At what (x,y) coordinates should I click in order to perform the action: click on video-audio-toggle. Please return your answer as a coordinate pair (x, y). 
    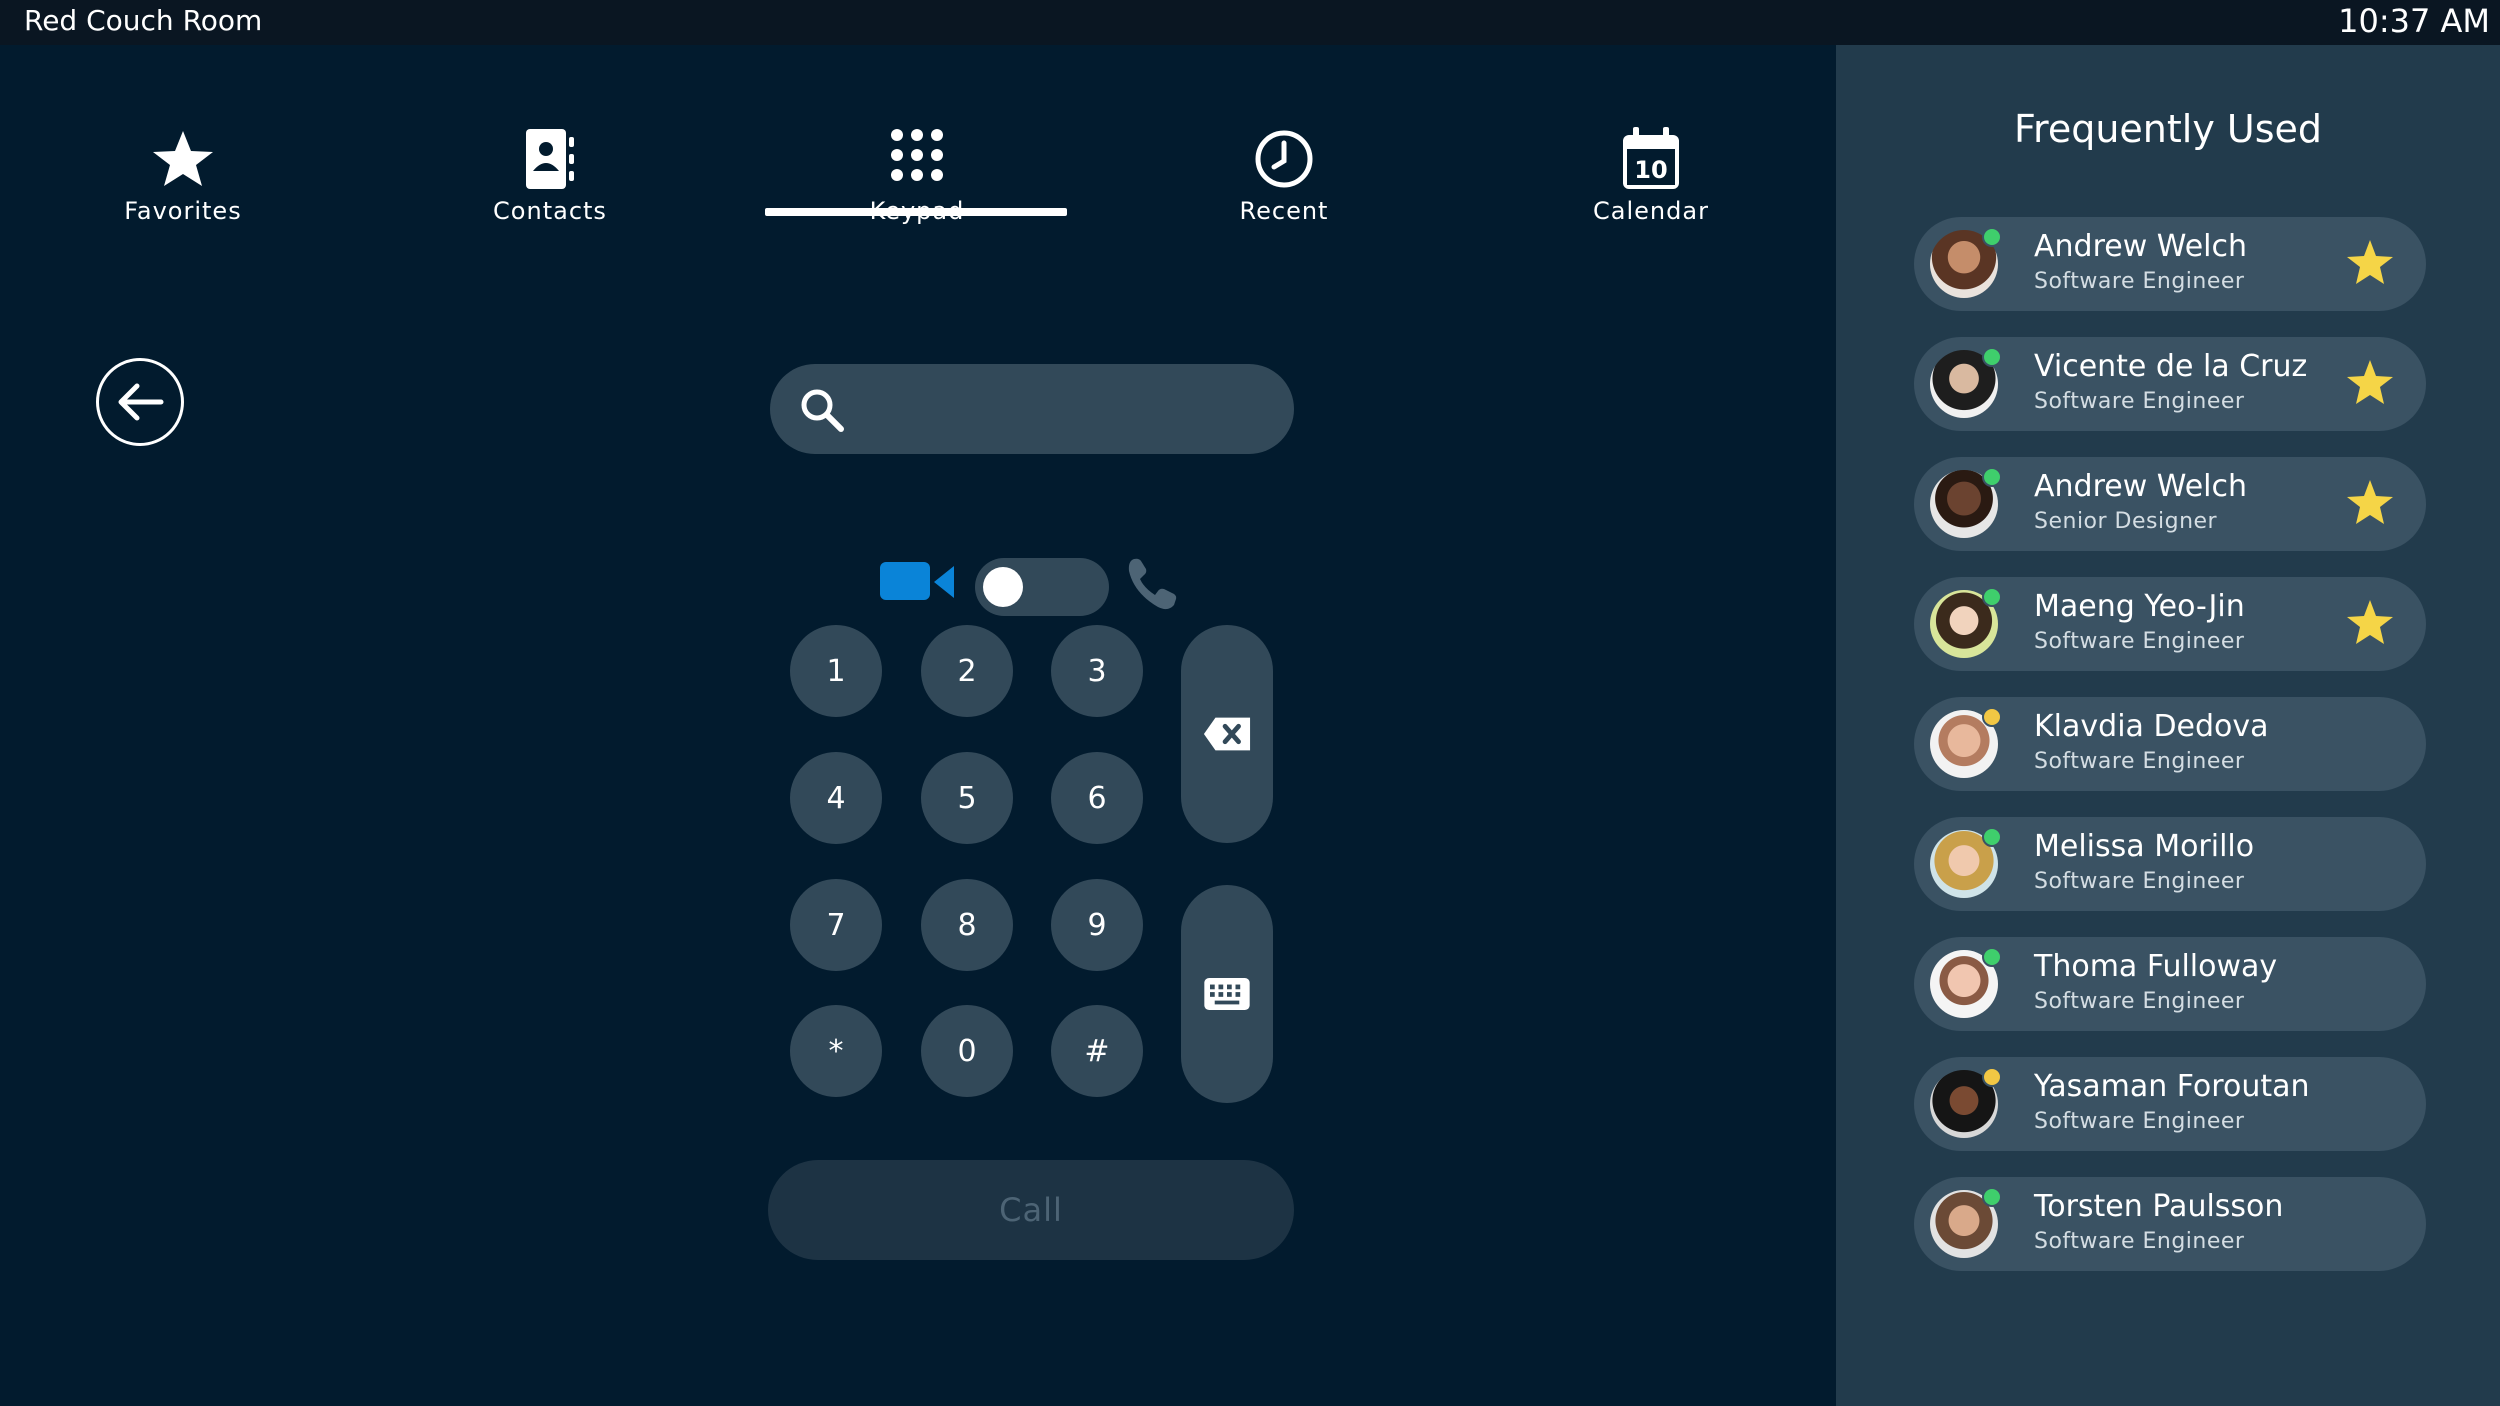
    Looking at the image, I should click on (1042, 587).